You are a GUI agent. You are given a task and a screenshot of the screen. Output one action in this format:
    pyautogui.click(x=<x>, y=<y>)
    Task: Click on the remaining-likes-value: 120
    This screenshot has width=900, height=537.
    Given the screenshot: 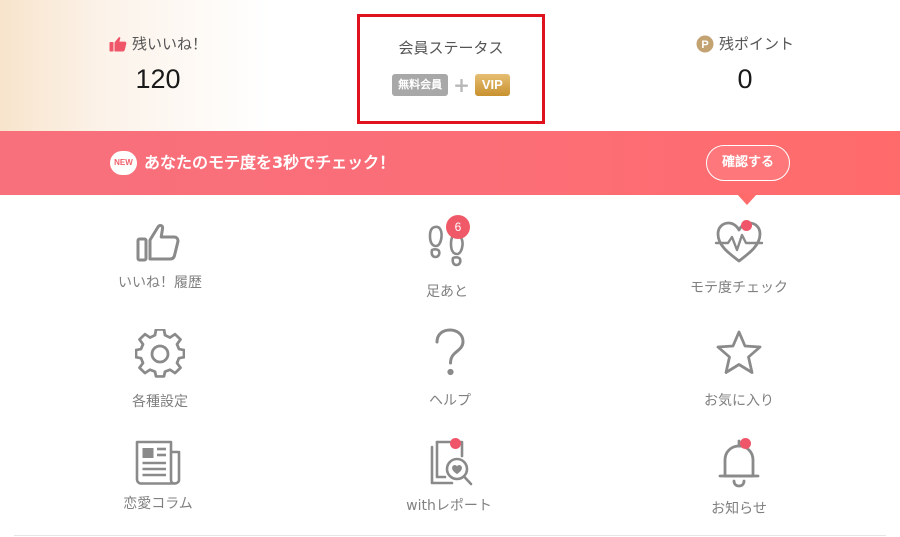 What is the action you would take?
    pyautogui.click(x=158, y=79)
    